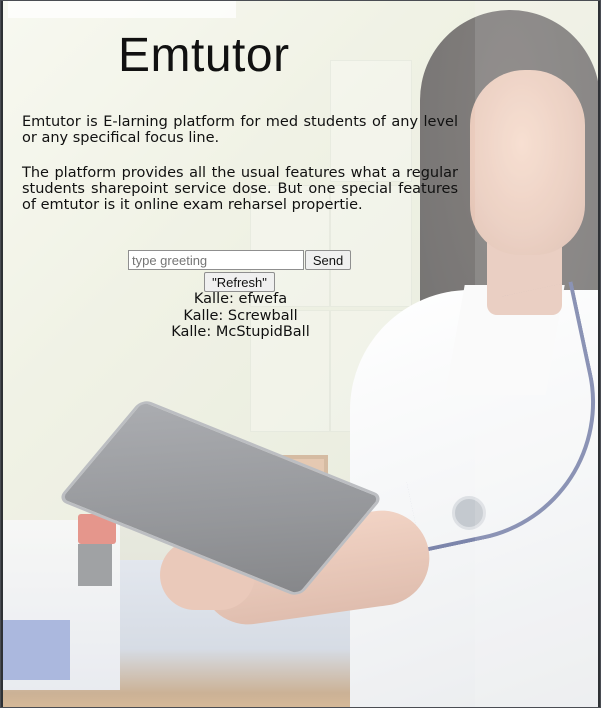 This screenshot has width=601, height=708. I want to click on window-edge-left, so click(1, 354).